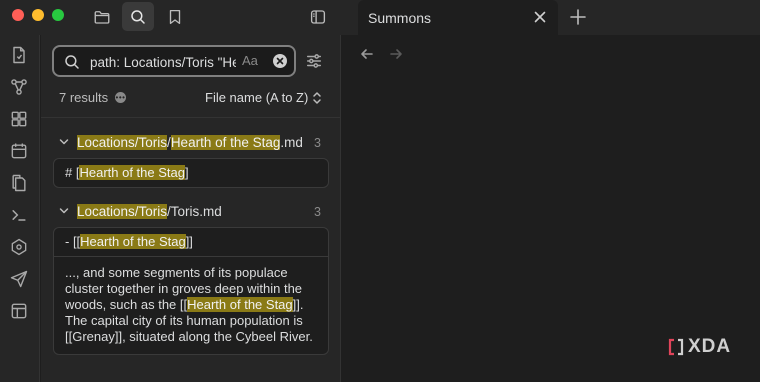  What do you see at coordinates (191, 117) in the screenshot?
I see `divider` at bounding box center [191, 117].